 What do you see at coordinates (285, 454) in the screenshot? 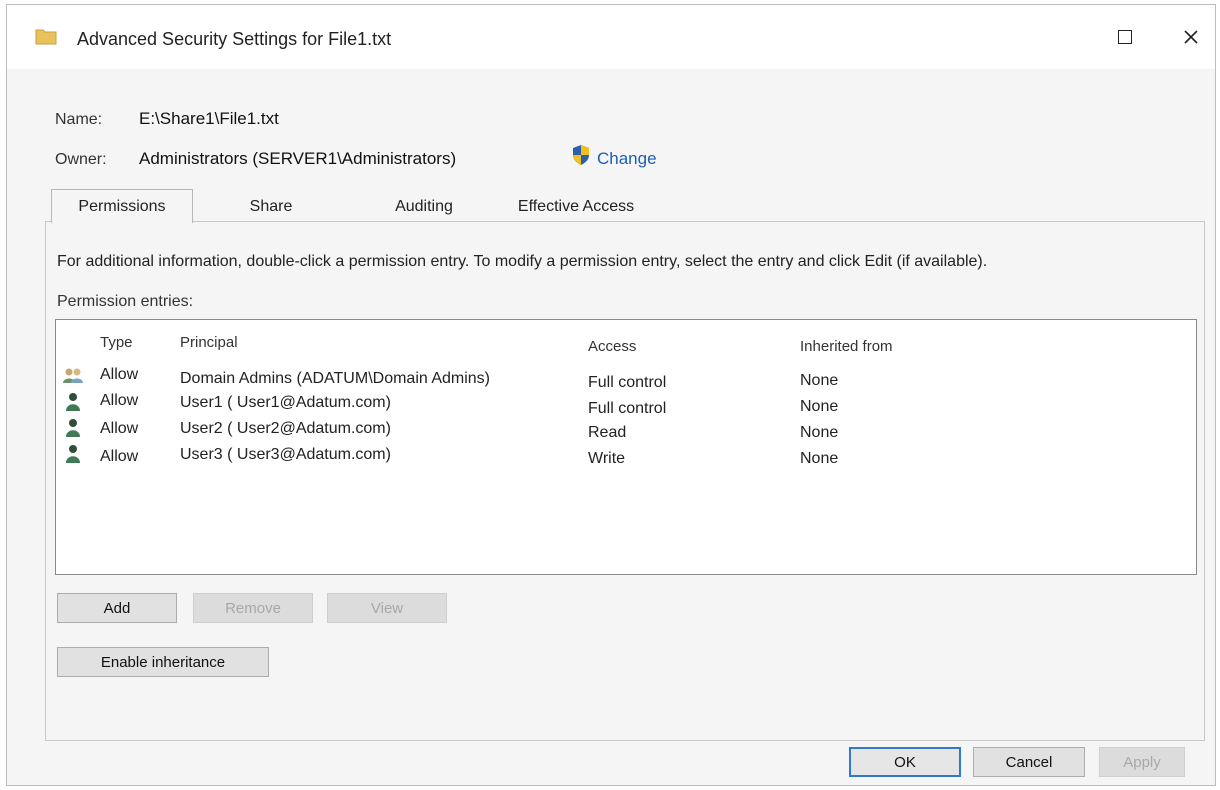
I see `entry-principal: User3 ( User3@Adatum.com)` at bounding box center [285, 454].